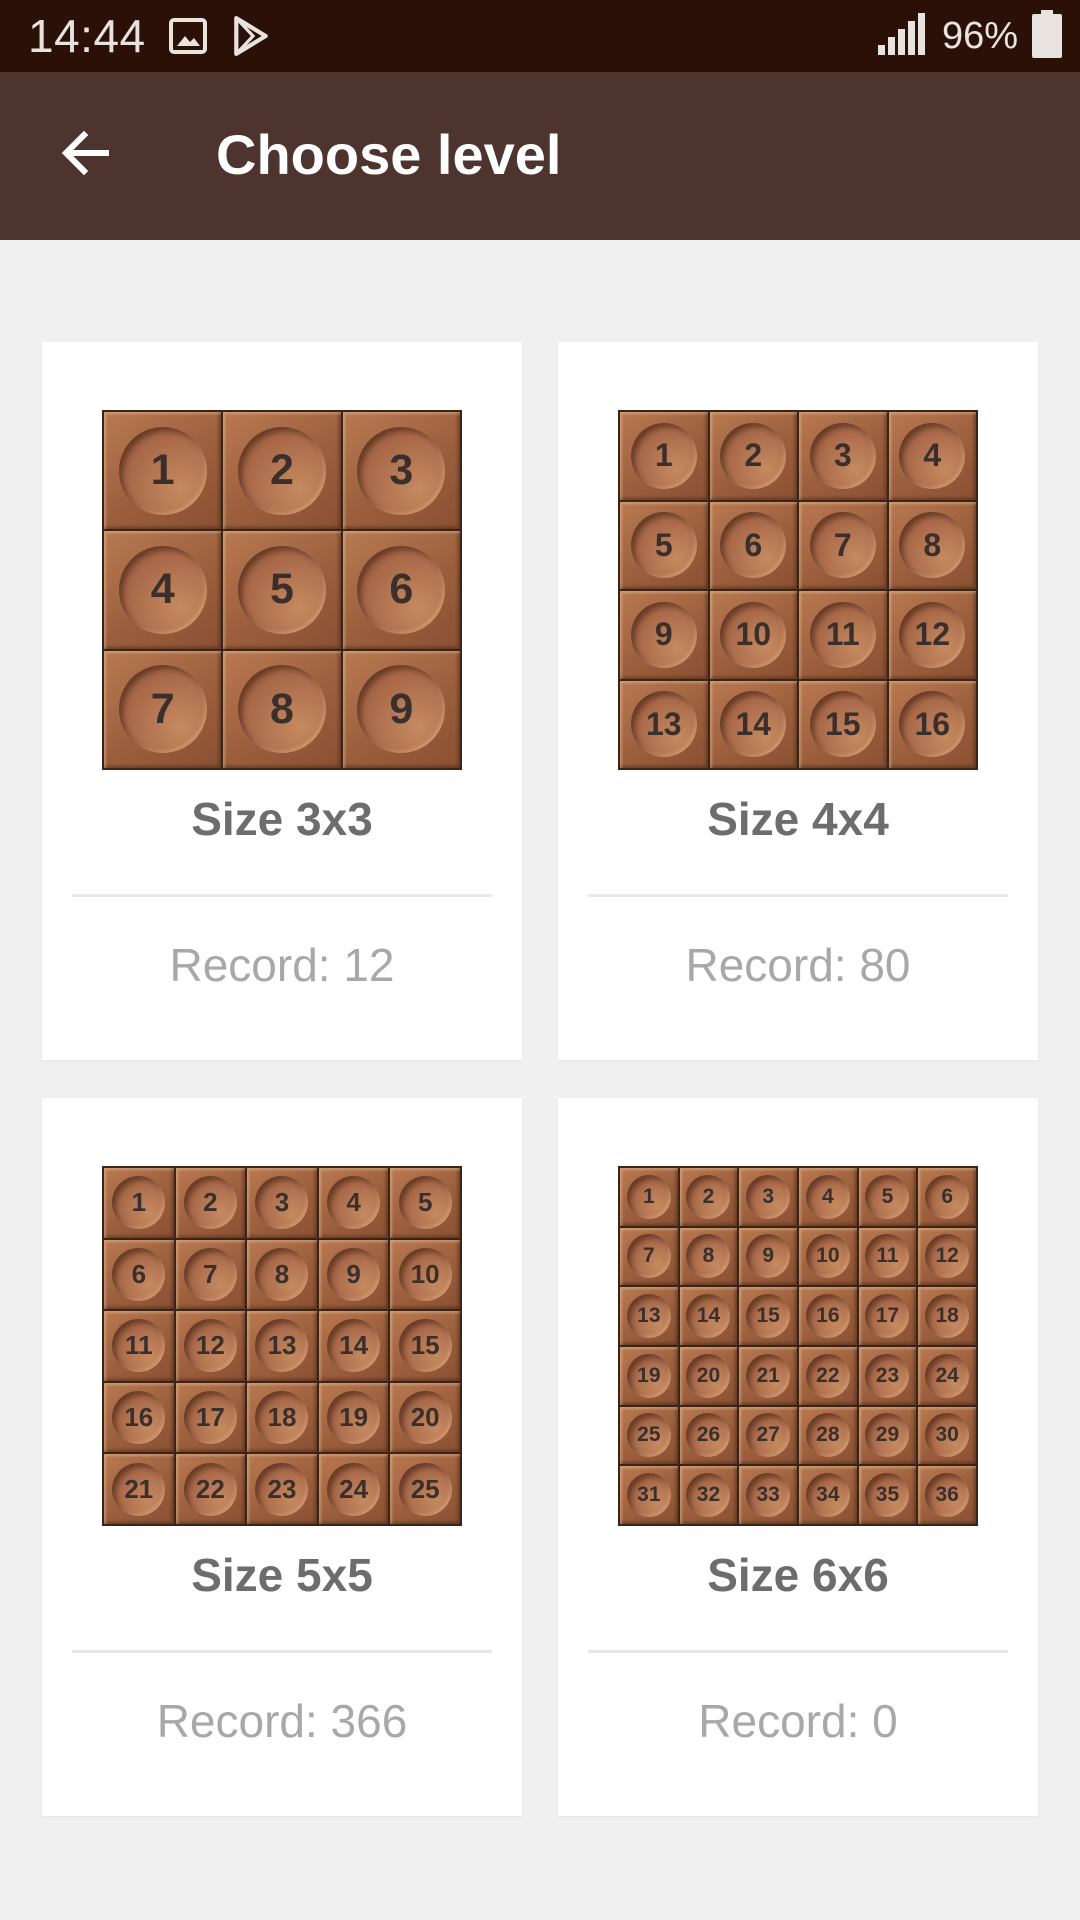  Describe the element at coordinates (708, 1495) in the screenshot. I see `puzzle-tile: 32` at that location.